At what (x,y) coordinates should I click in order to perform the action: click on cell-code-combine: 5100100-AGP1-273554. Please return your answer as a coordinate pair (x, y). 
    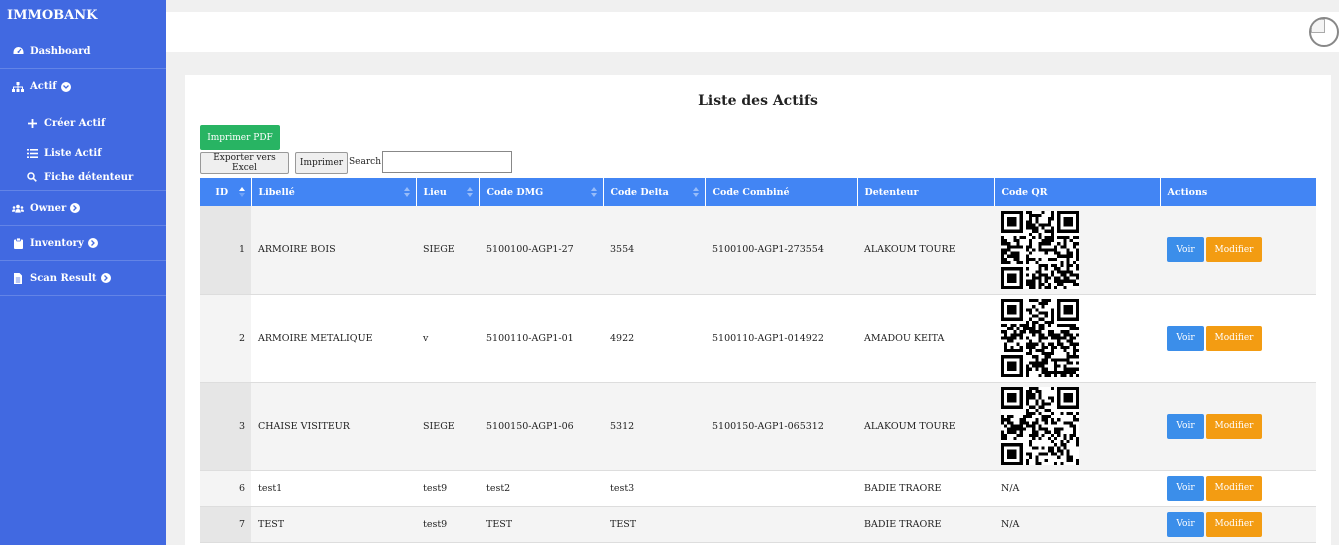
    Looking at the image, I should click on (781, 250).